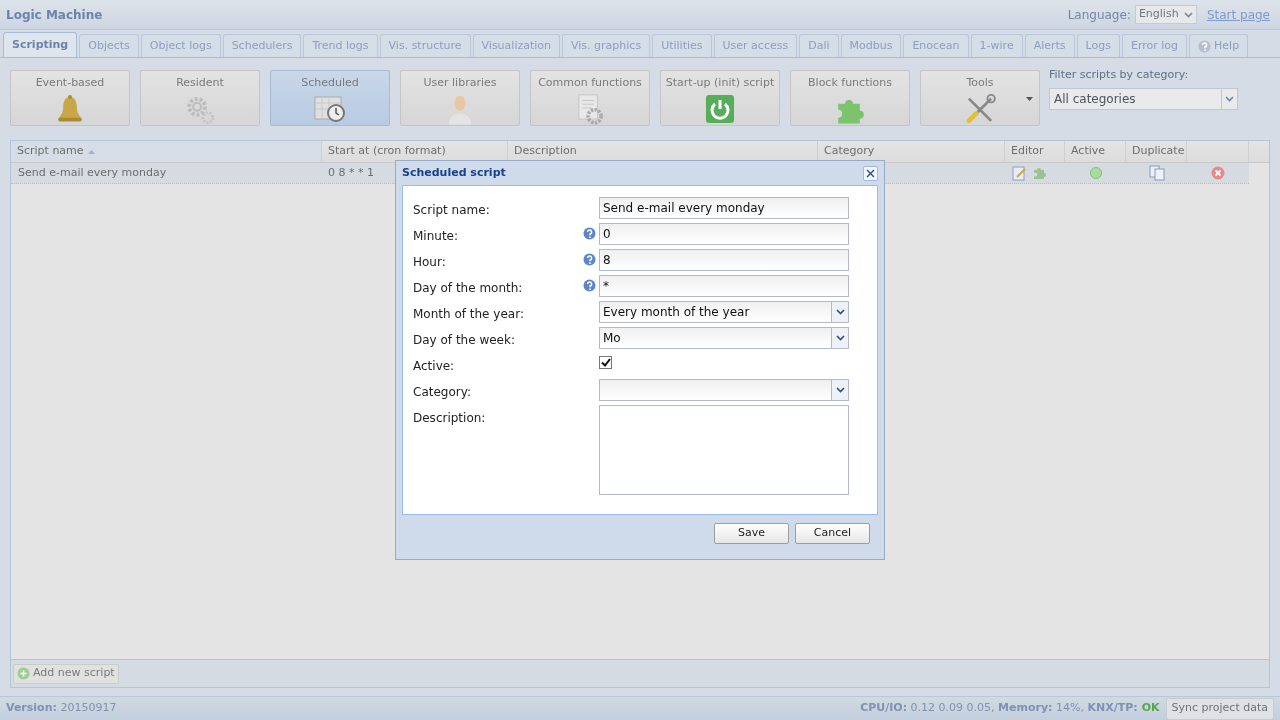 The width and height of the screenshot is (1280, 720). I want to click on table-cell-text: 0 8 * * 1, so click(351, 172).